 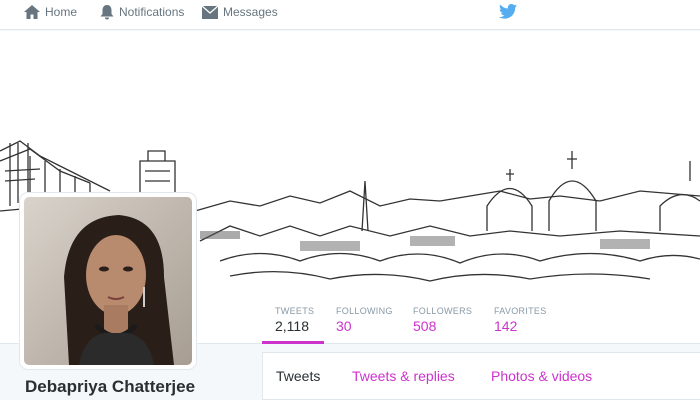 I want to click on nav-home-label: Home, so click(x=61, y=12).